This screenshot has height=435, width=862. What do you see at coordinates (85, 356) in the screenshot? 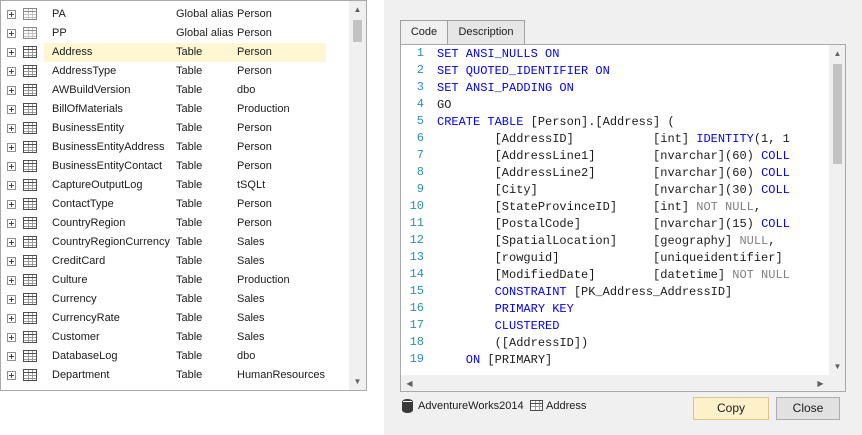
I see `object-name: DatabaseLog` at bounding box center [85, 356].